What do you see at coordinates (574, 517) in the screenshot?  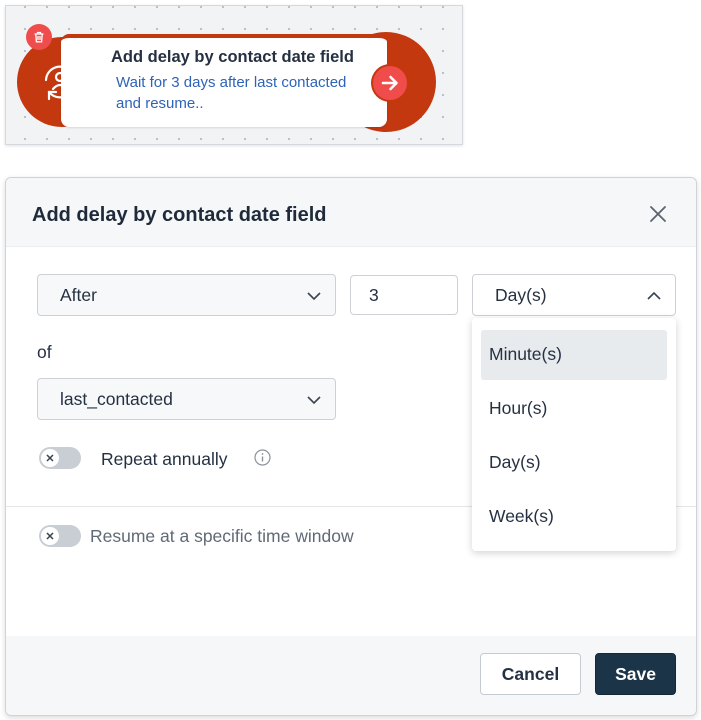 I see `unit-option-weeks: Week(s)` at bounding box center [574, 517].